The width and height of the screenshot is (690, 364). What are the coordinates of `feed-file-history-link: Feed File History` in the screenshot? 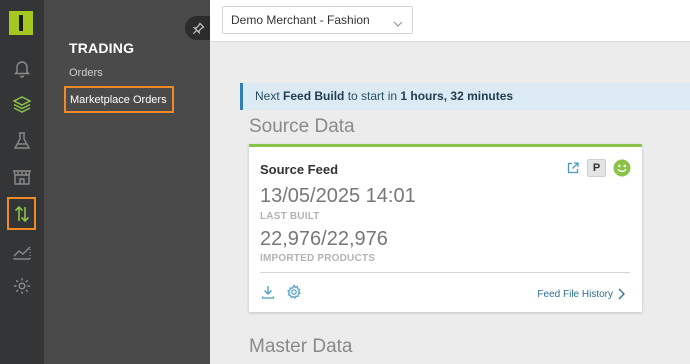 It's located at (581, 294).